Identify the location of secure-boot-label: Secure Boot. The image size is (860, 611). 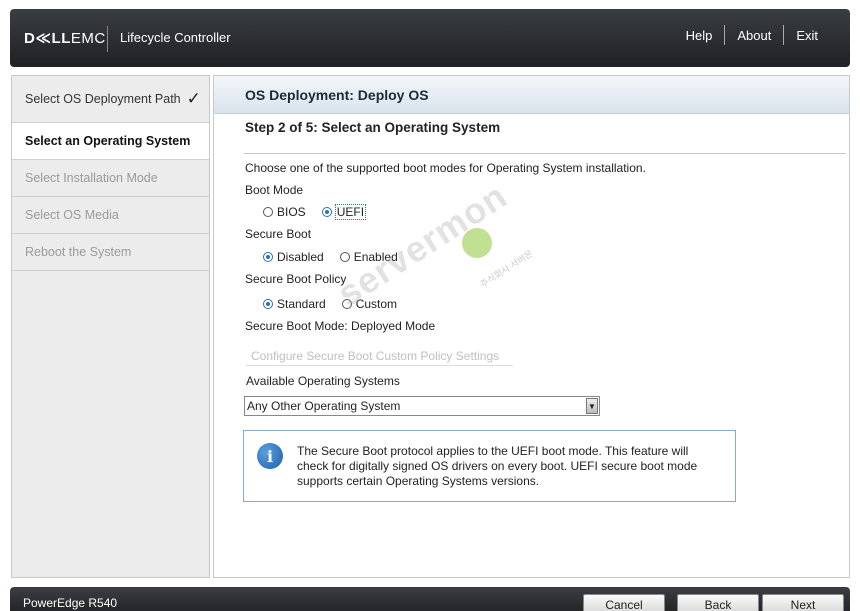
(278, 234).